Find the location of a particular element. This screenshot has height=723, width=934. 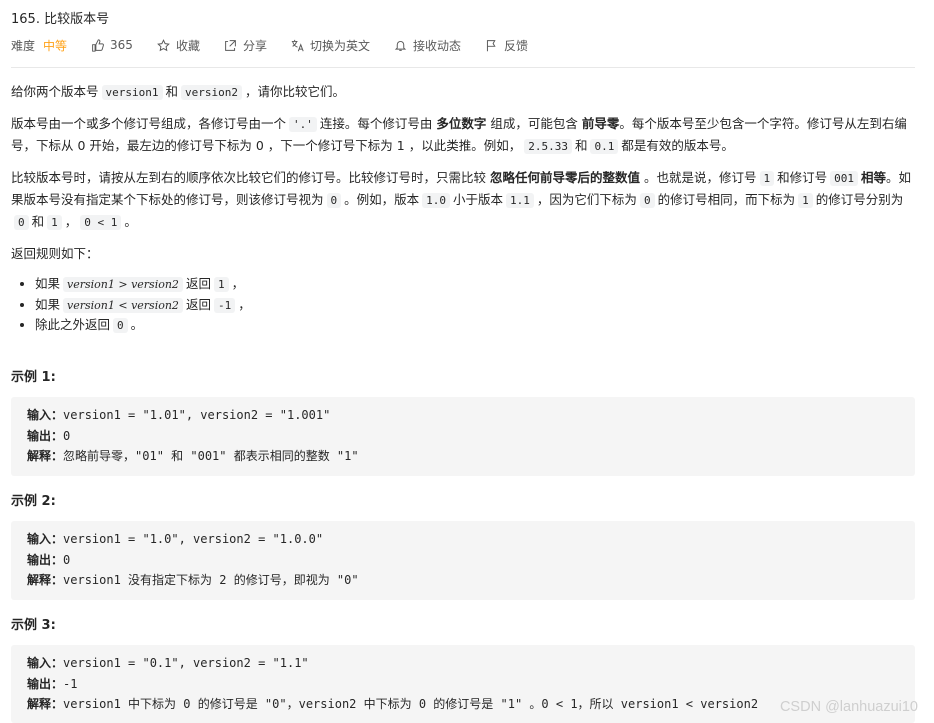

thumbs-up-icon is located at coordinates (98, 45).